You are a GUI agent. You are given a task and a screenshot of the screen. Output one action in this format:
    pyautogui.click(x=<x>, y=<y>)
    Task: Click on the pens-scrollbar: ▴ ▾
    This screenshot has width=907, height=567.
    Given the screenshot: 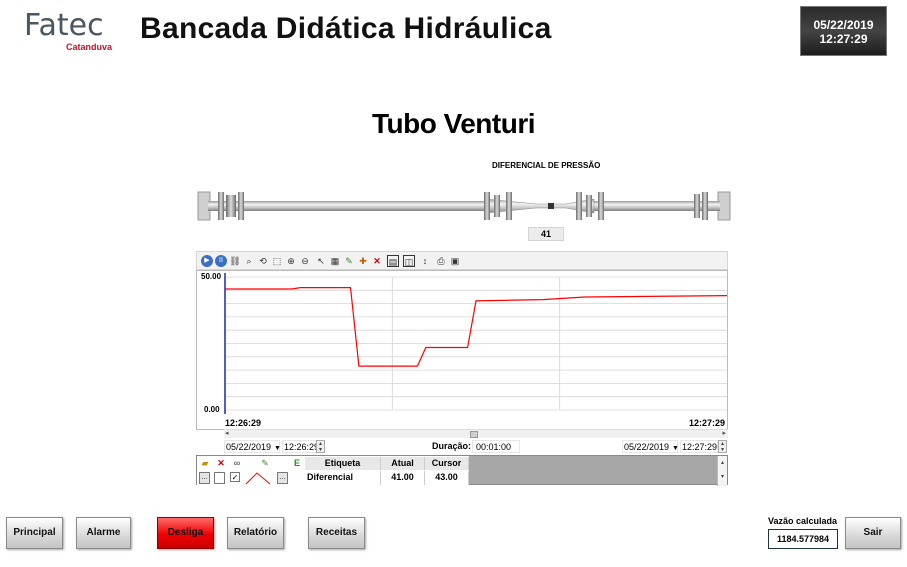 What is the action you would take?
    pyautogui.click(x=722, y=471)
    